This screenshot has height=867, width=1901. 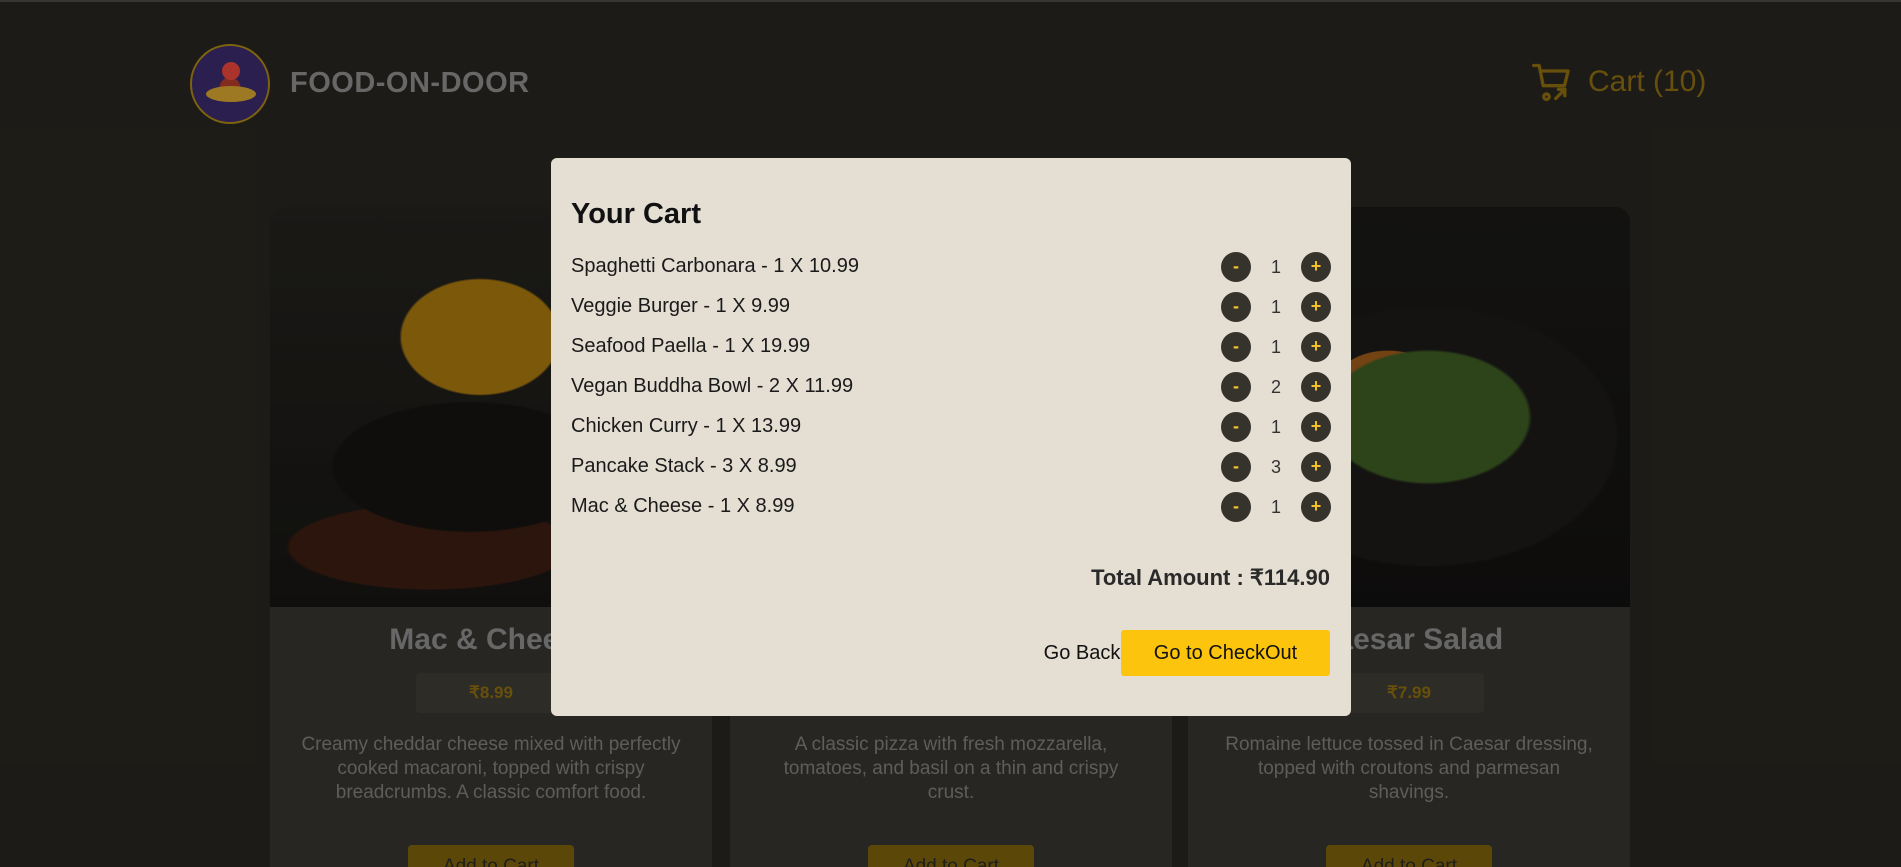 What do you see at coordinates (951, 506) in the screenshot?
I see `cart-item: Mac & Cheese - 1 X 8.99 - 1 +` at bounding box center [951, 506].